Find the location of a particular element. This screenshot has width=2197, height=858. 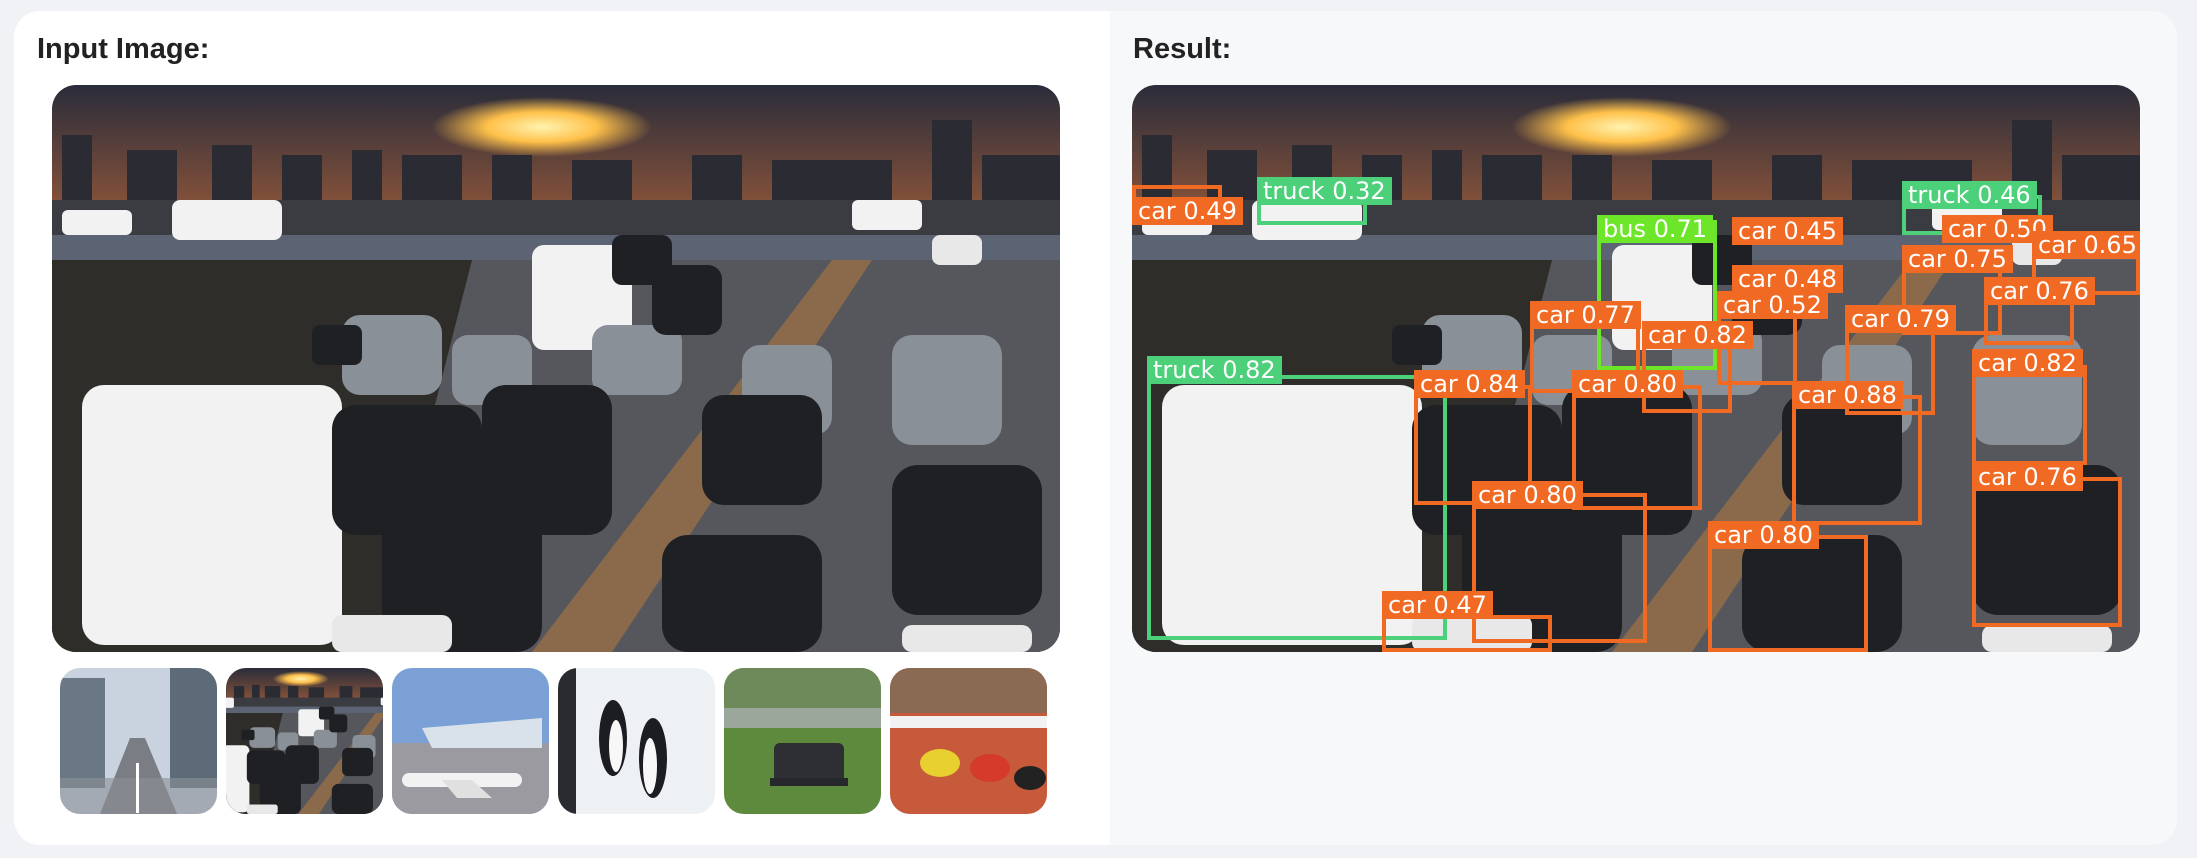

detection-label: car 0.52 is located at coordinates (1772, 305).